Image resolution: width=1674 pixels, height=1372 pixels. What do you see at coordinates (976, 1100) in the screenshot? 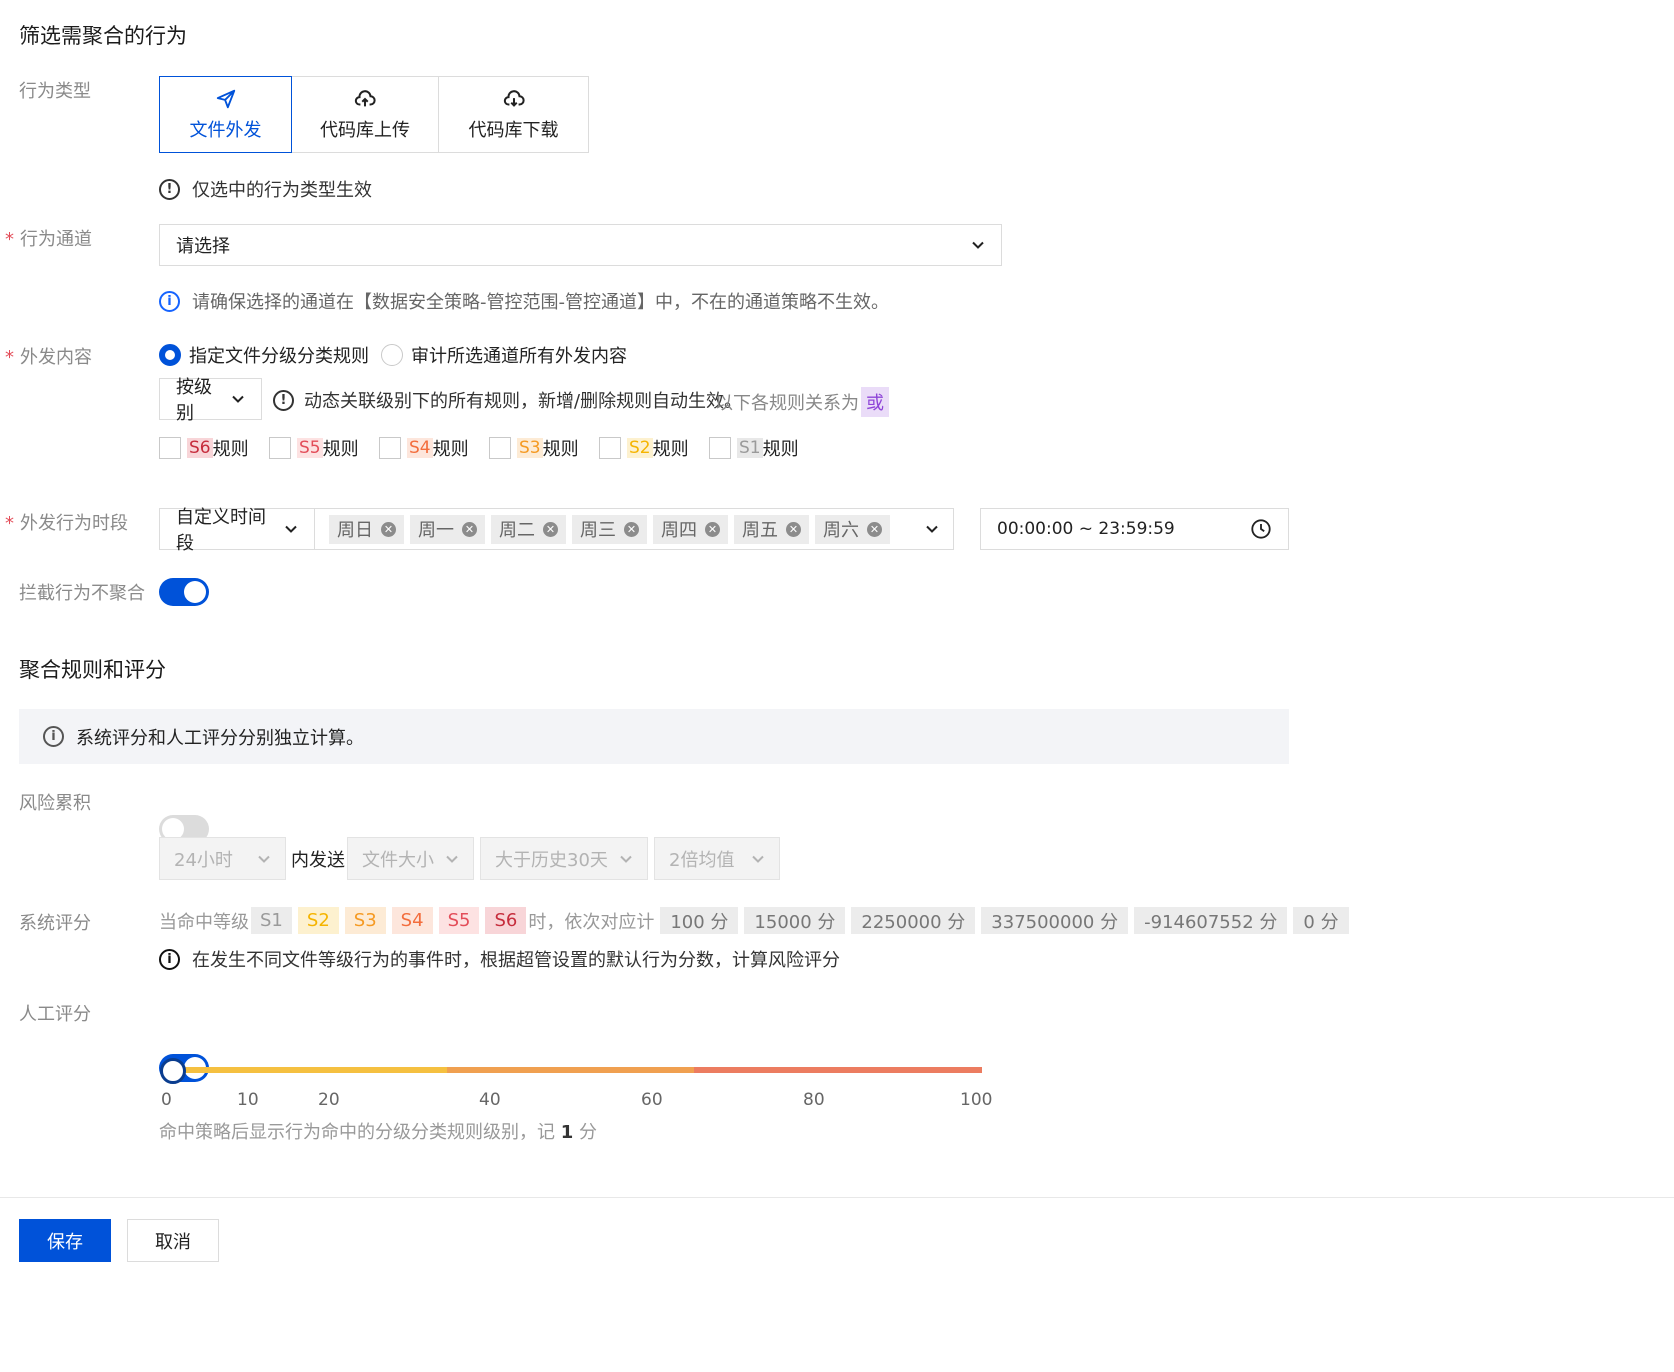
I see `slider-tick-label: 100` at bounding box center [976, 1100].